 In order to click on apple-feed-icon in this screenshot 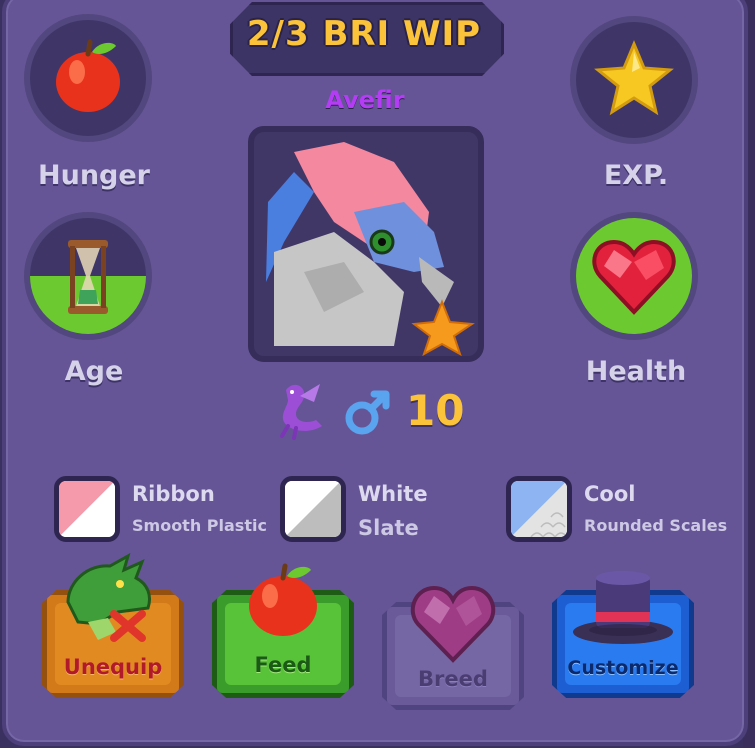, I will do `click(283, 599)`.